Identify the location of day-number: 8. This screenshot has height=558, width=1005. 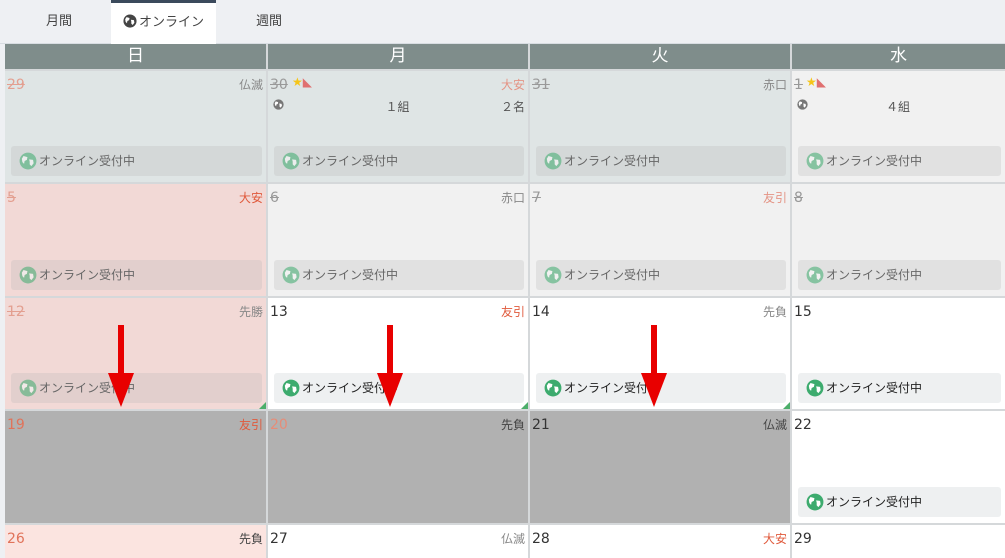
(798, 198).